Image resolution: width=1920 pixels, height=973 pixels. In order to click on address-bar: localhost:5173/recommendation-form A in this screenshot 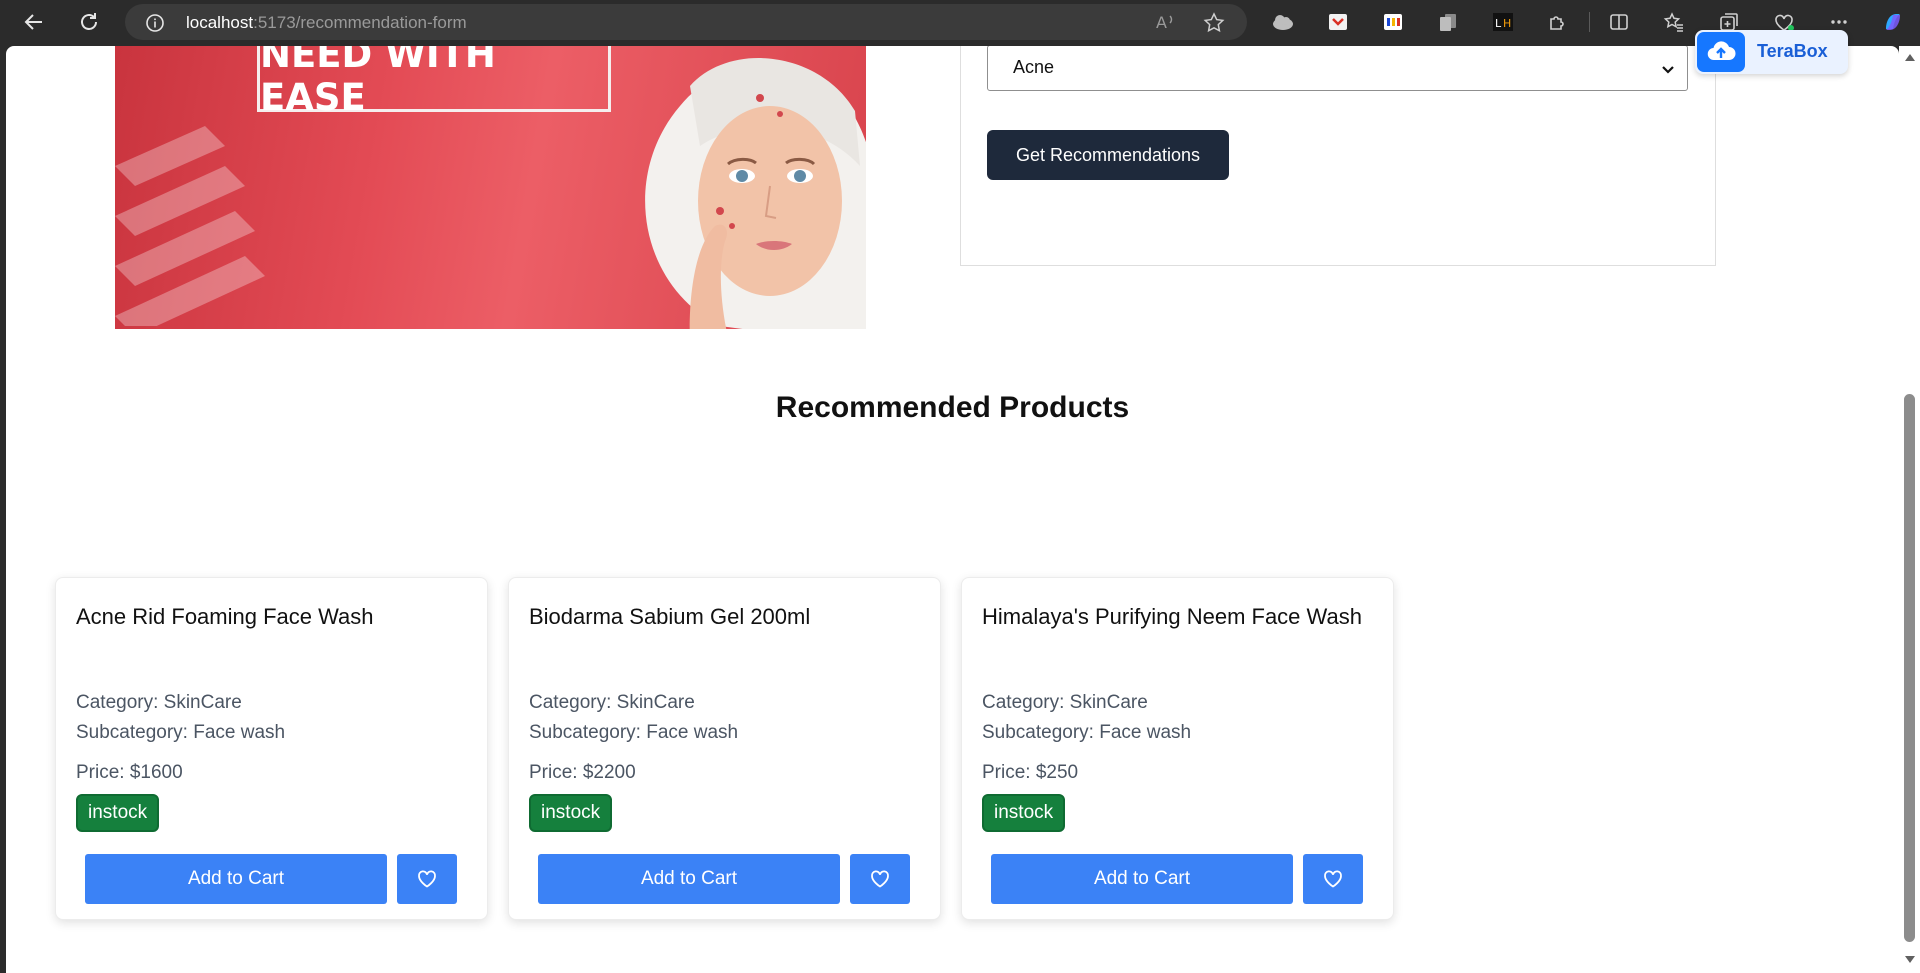, I will do `click(686, 22)`.